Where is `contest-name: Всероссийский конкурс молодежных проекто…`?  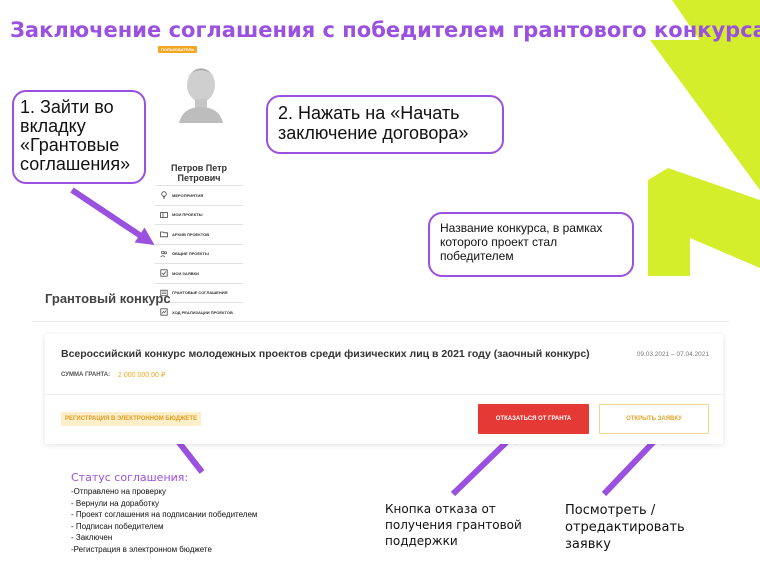 contest-name: Всероссийский конкурс молодежных проекто… is located at coordinates (325, 354).